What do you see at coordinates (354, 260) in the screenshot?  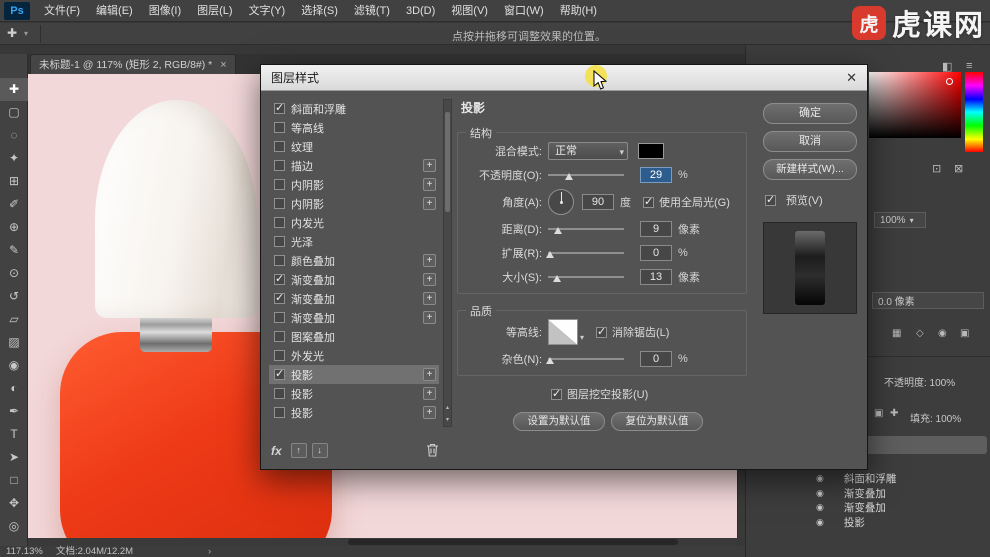 I see `layer-style-item: 颜色叠加 +` at bounding box center [354, 260].